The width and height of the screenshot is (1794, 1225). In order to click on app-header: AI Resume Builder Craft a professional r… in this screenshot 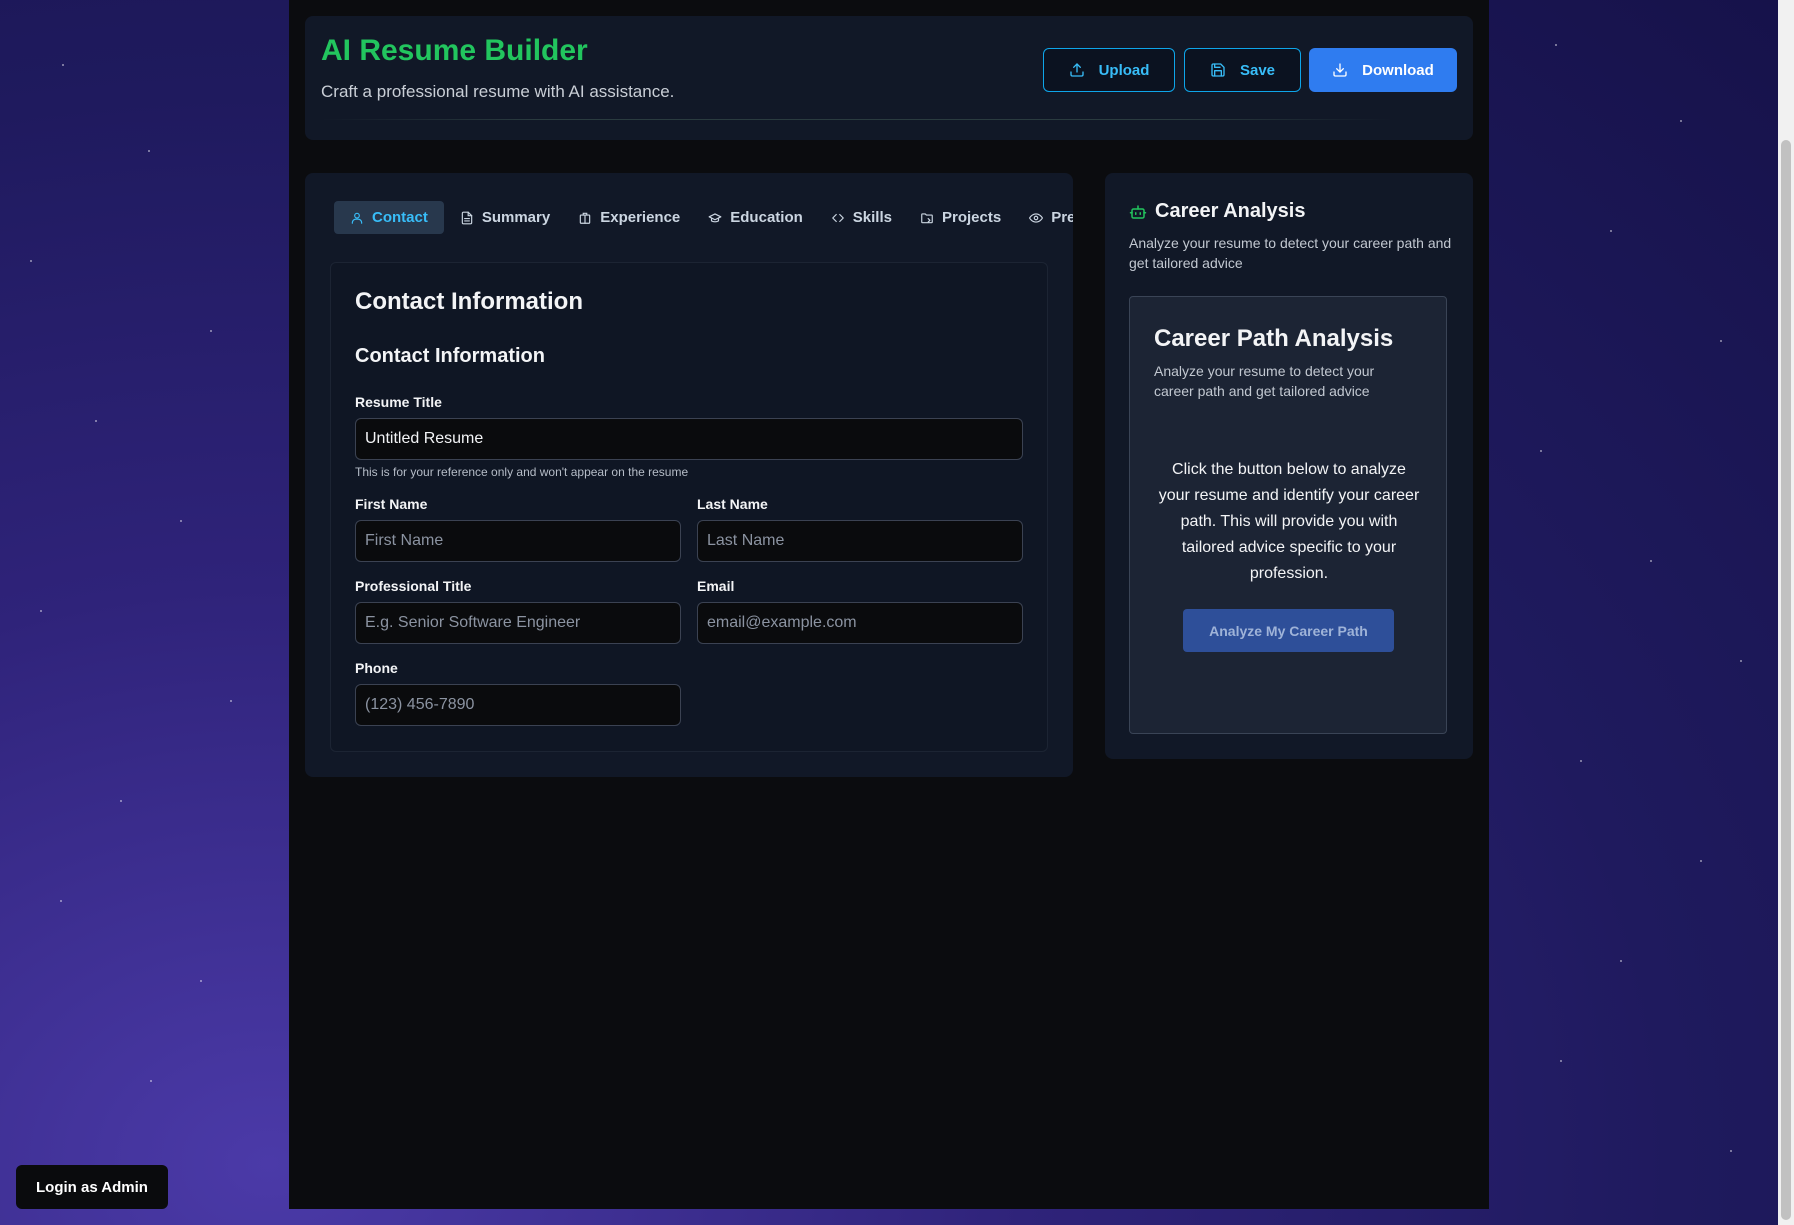, I will do `click(889, 78)`.